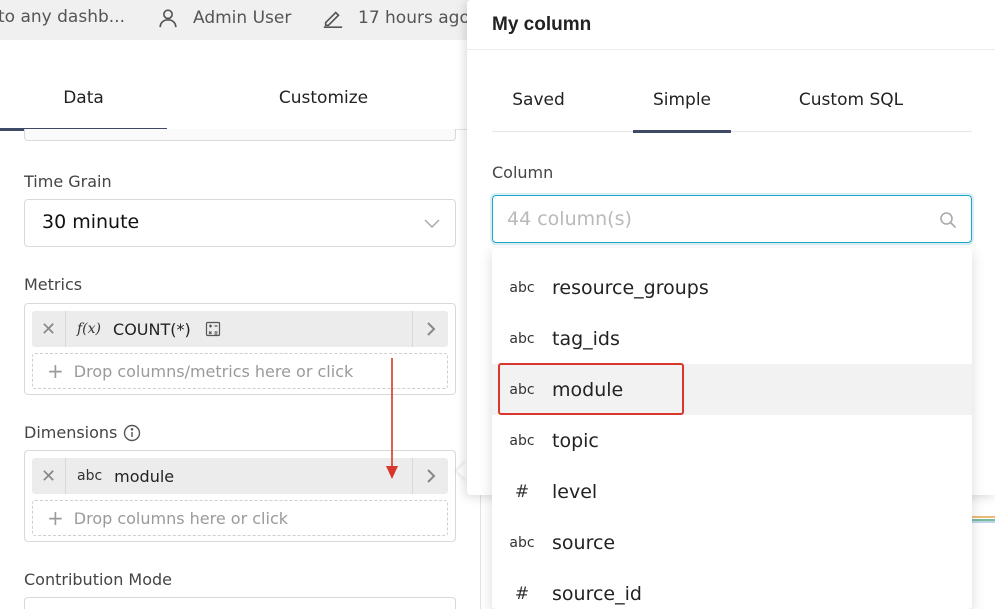 This screenshot has height=609, width=995. Describe the element at coordinates (89, 329) in the screenshot. I see `function-type-icon: f(x)` at that location.